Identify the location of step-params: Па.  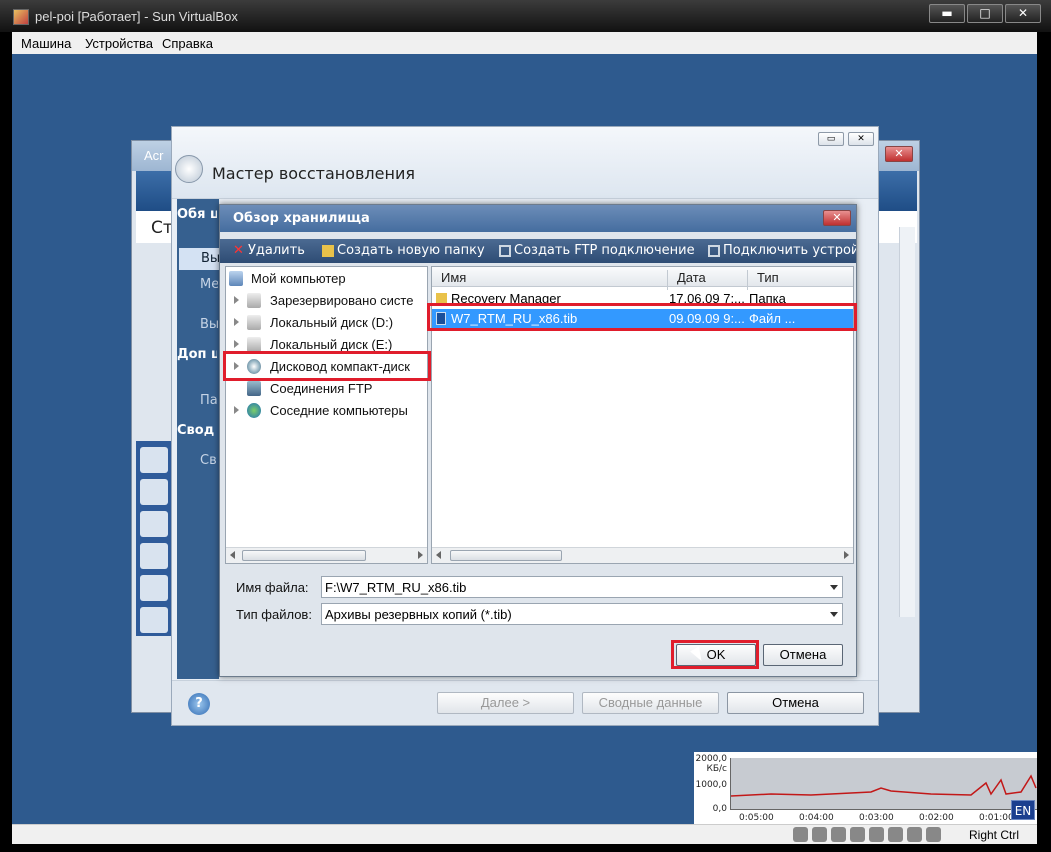
(209, 400).